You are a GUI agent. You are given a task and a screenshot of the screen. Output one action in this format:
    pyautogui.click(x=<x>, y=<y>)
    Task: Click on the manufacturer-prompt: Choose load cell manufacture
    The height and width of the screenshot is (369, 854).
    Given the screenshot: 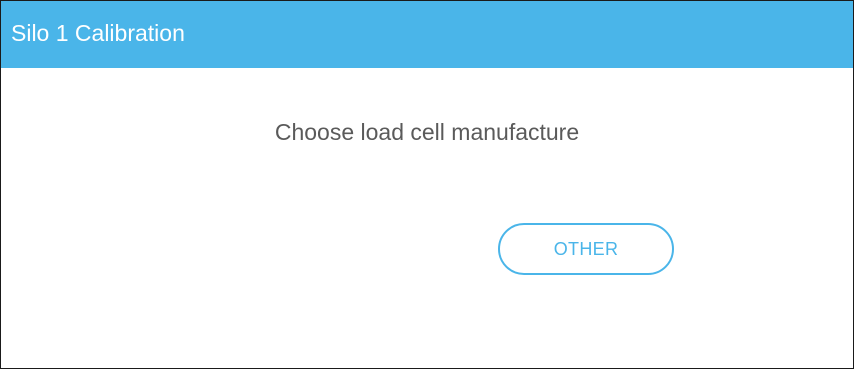 What is the action you would take?
    pyautogui.click(x=427, y=132)
    